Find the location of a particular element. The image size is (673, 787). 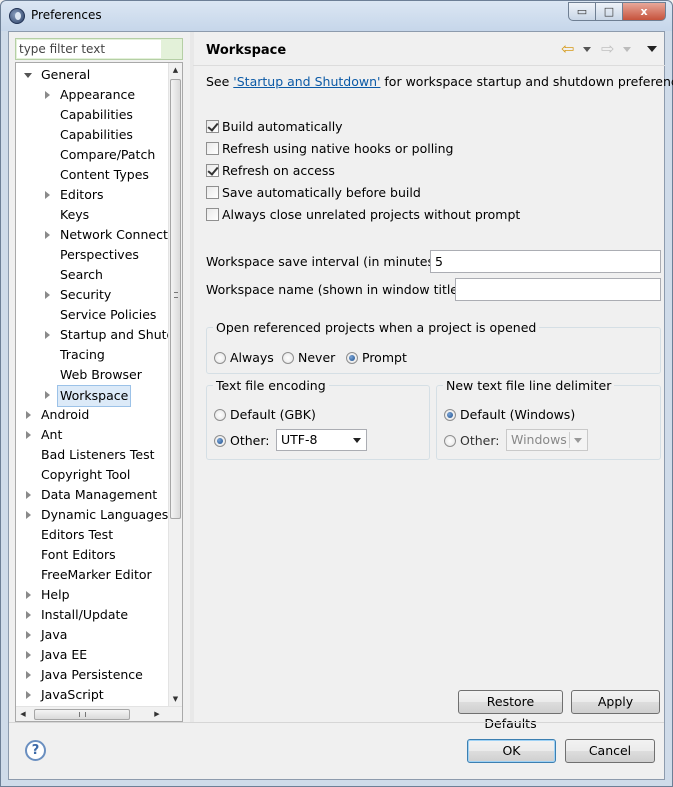

minimize-button: ▭ is located at coordinates (582, 11).